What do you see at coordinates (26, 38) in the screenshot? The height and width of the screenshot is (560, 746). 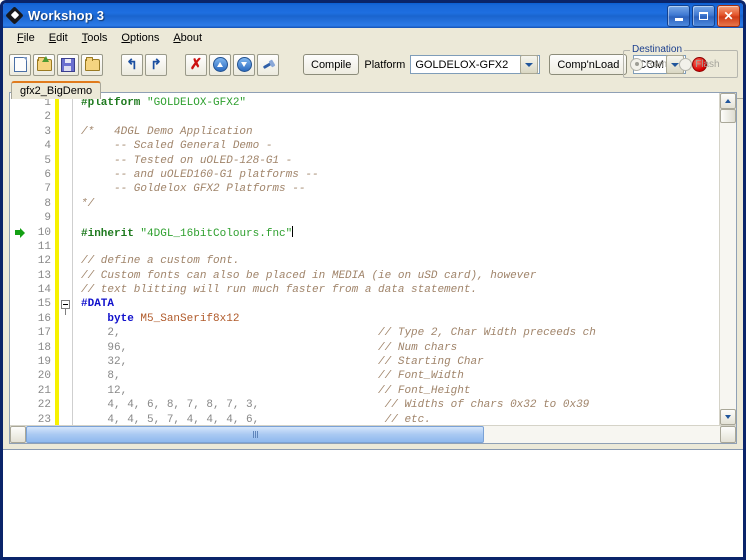 I see `menu-file: File` at bounding box center [26, 38].